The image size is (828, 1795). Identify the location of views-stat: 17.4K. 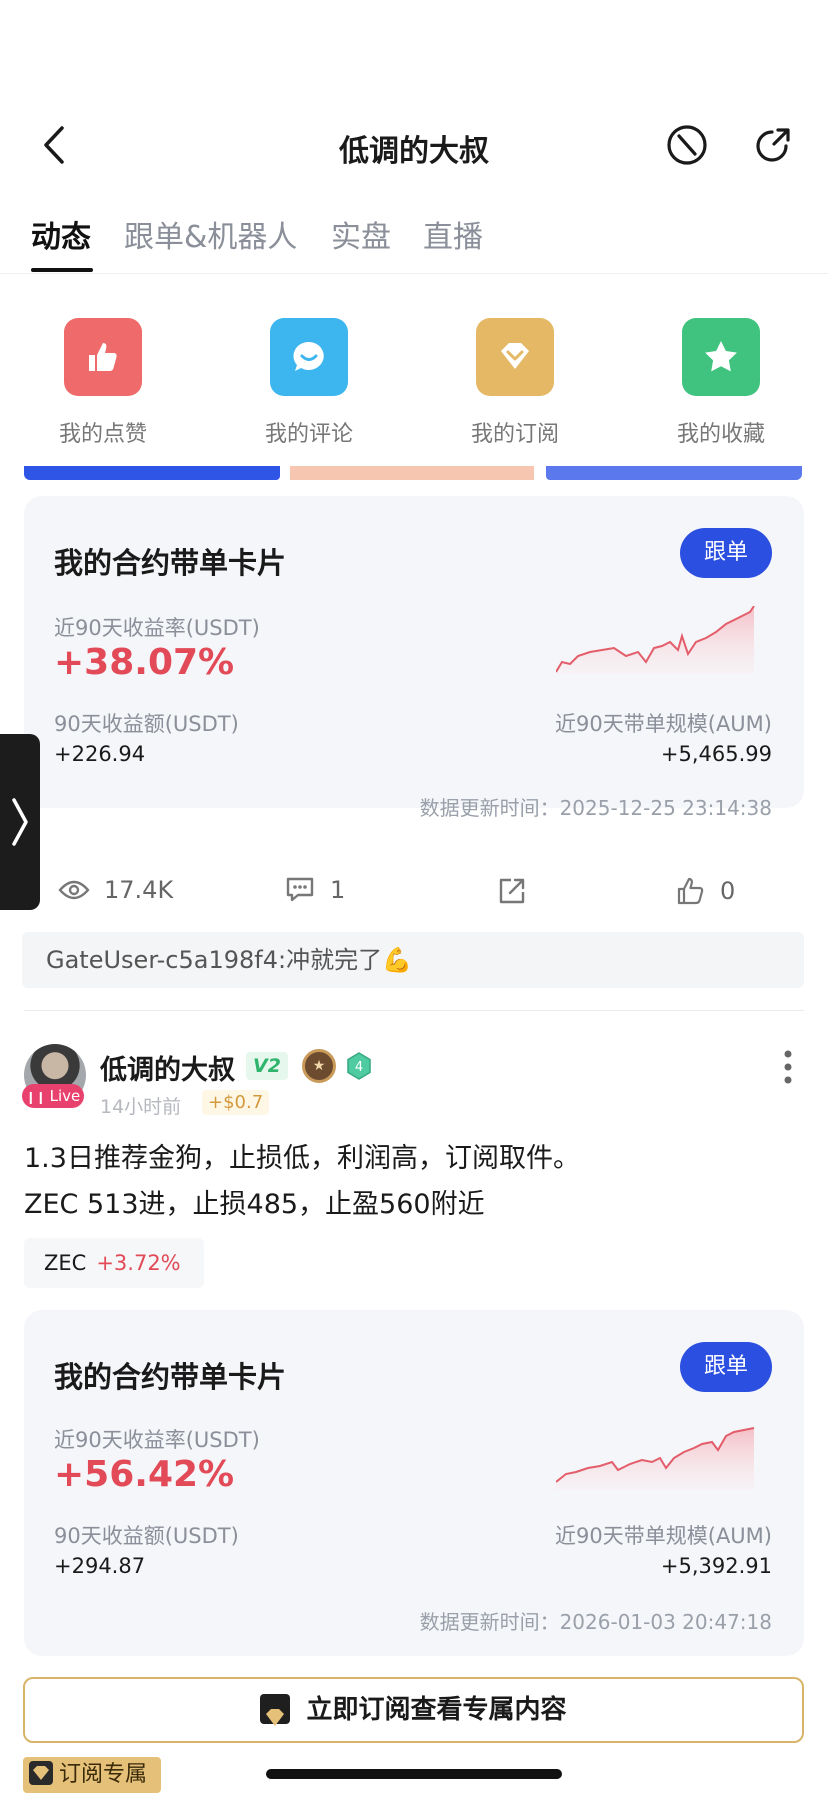
(115, 890).